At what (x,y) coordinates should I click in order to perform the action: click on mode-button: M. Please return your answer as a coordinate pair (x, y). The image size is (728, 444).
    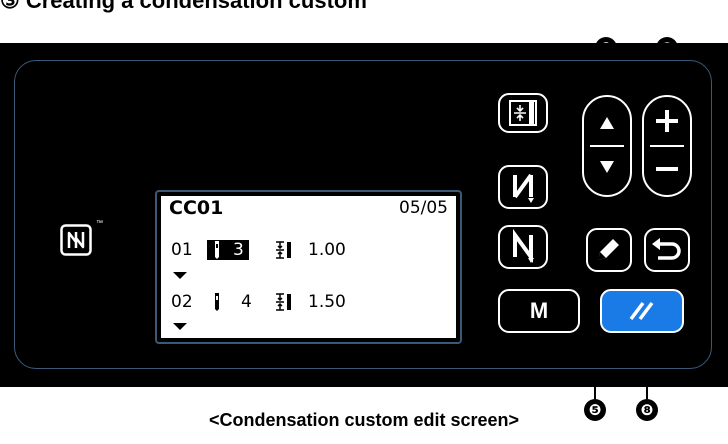
    Looking at the image, I should click on (539, 311).